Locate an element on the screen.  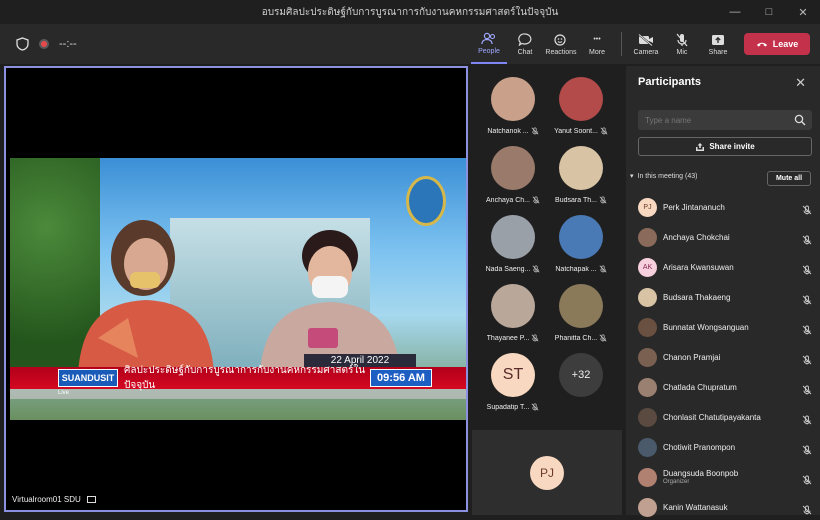
participant-row: Anchaya Chokchai is located at coordinates (727, 237).